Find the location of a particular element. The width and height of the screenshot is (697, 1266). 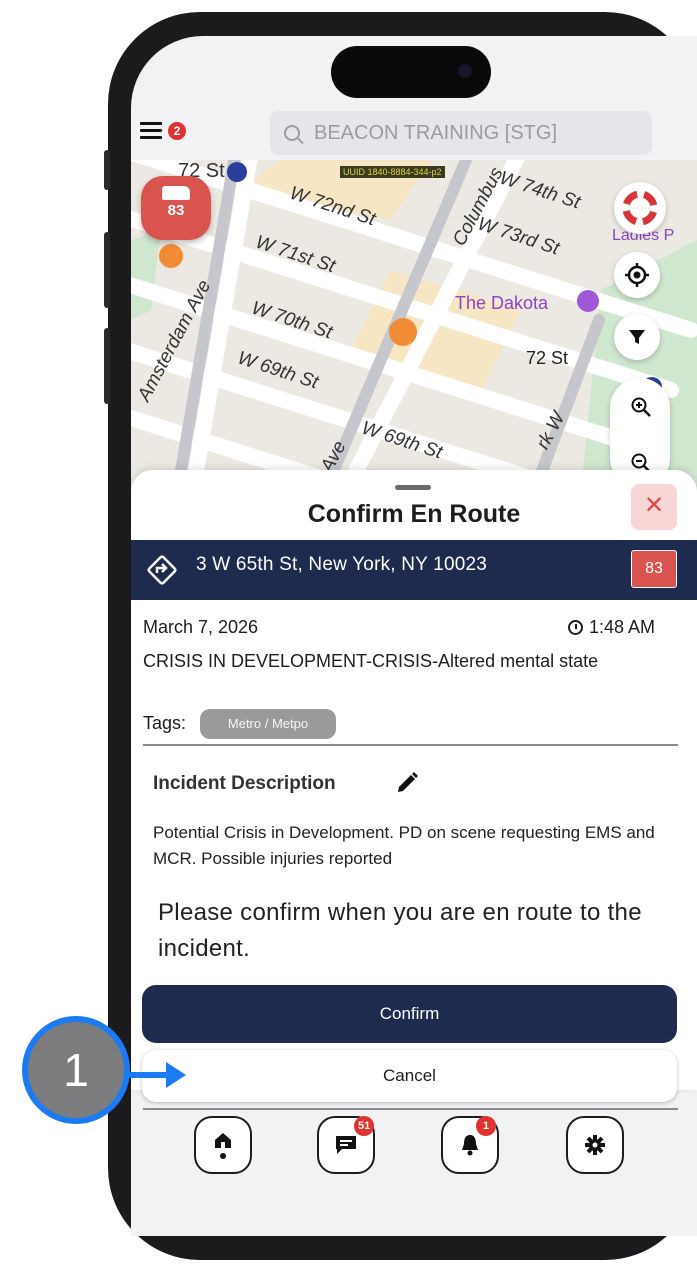

incident-time: 1:48 AM is located at coordinates (611, 627).